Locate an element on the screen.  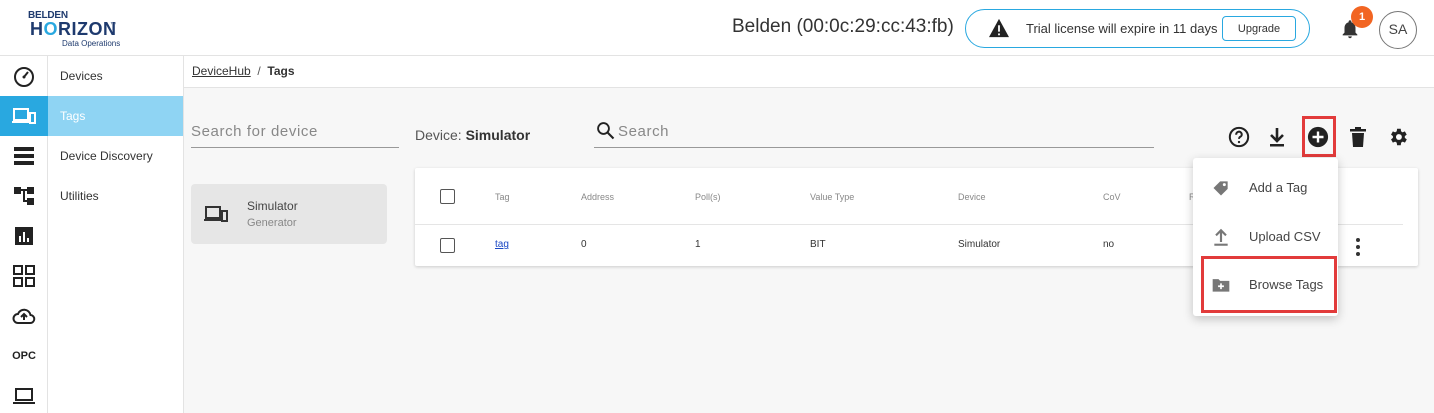
selected-device-label: Device: Simulator is located at coordinates (473, 135).